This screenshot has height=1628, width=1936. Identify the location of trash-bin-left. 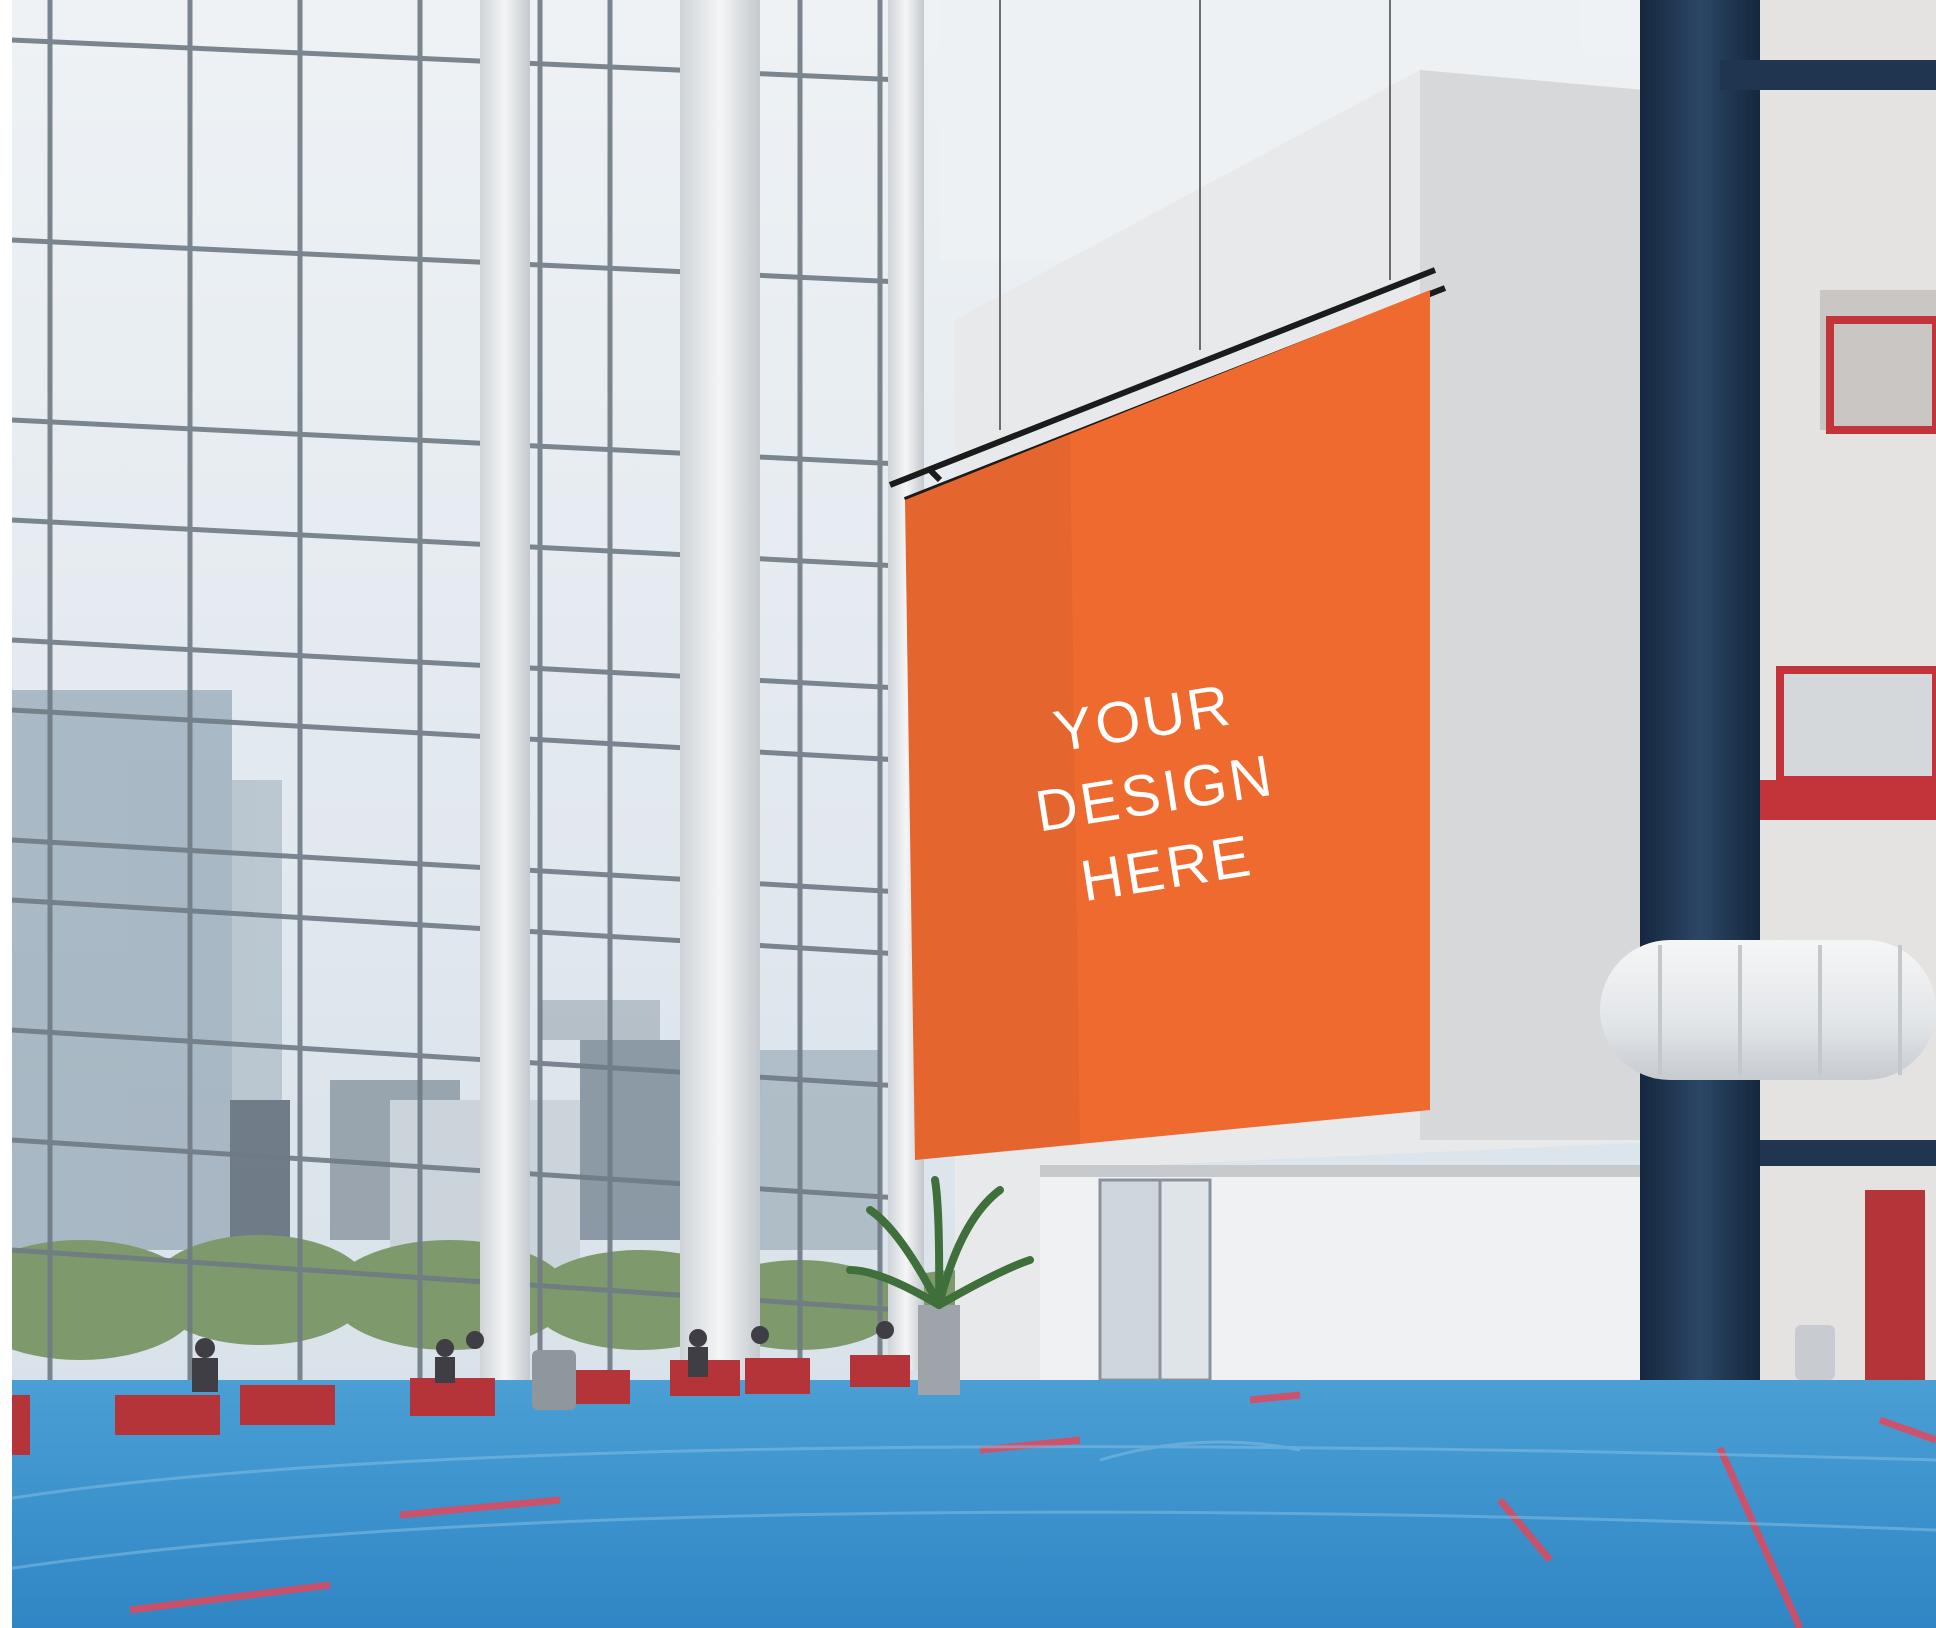
(554, 1380).